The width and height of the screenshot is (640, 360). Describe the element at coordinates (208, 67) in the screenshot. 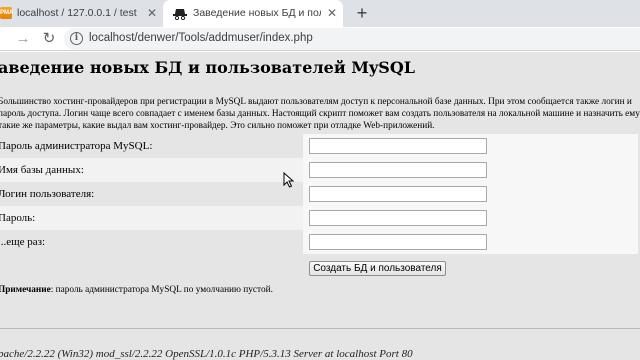

I see `page-title: аведение новых БД и пользователей MySQL` at that location.